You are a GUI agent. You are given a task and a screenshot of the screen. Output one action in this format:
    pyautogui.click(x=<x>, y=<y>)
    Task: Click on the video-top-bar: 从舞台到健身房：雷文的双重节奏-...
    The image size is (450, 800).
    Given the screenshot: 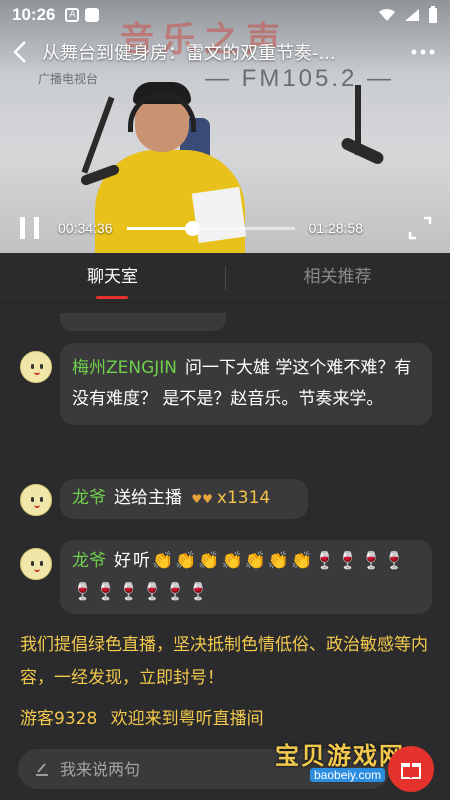 What is the action you would take?
    pyautogui.click(x=225, y=52)
    